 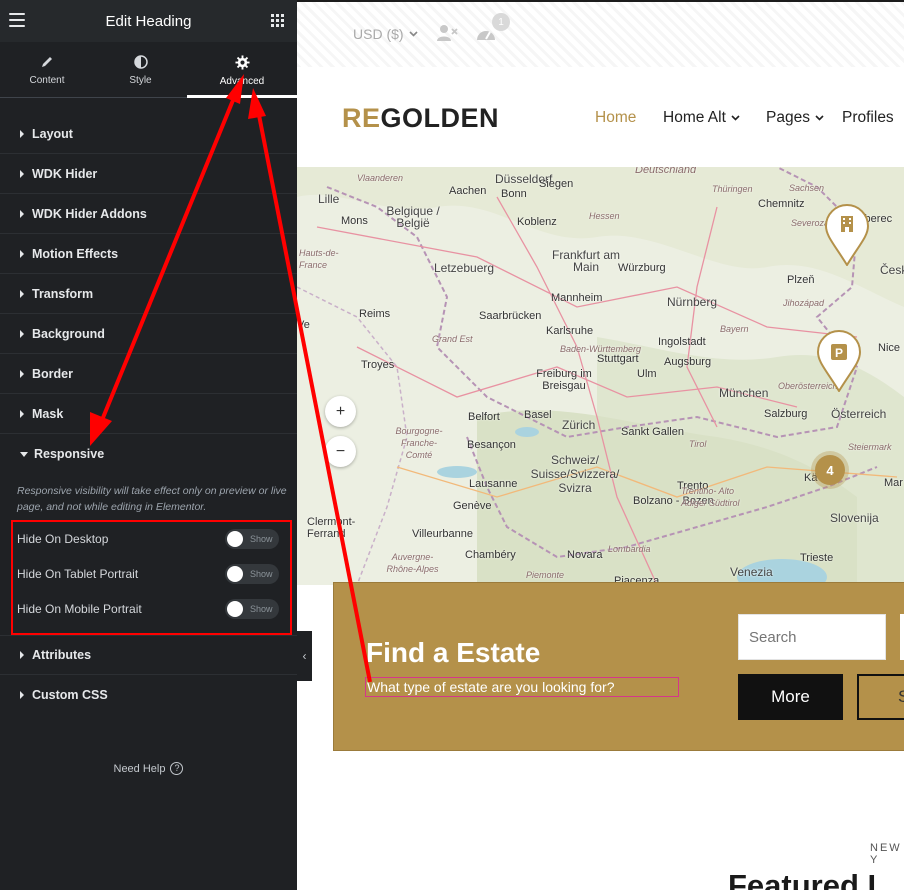 What do you see at coordinates (647, 374) in the screenshot?
I see `map-label: Ulm` at bounding box center [647, 374].